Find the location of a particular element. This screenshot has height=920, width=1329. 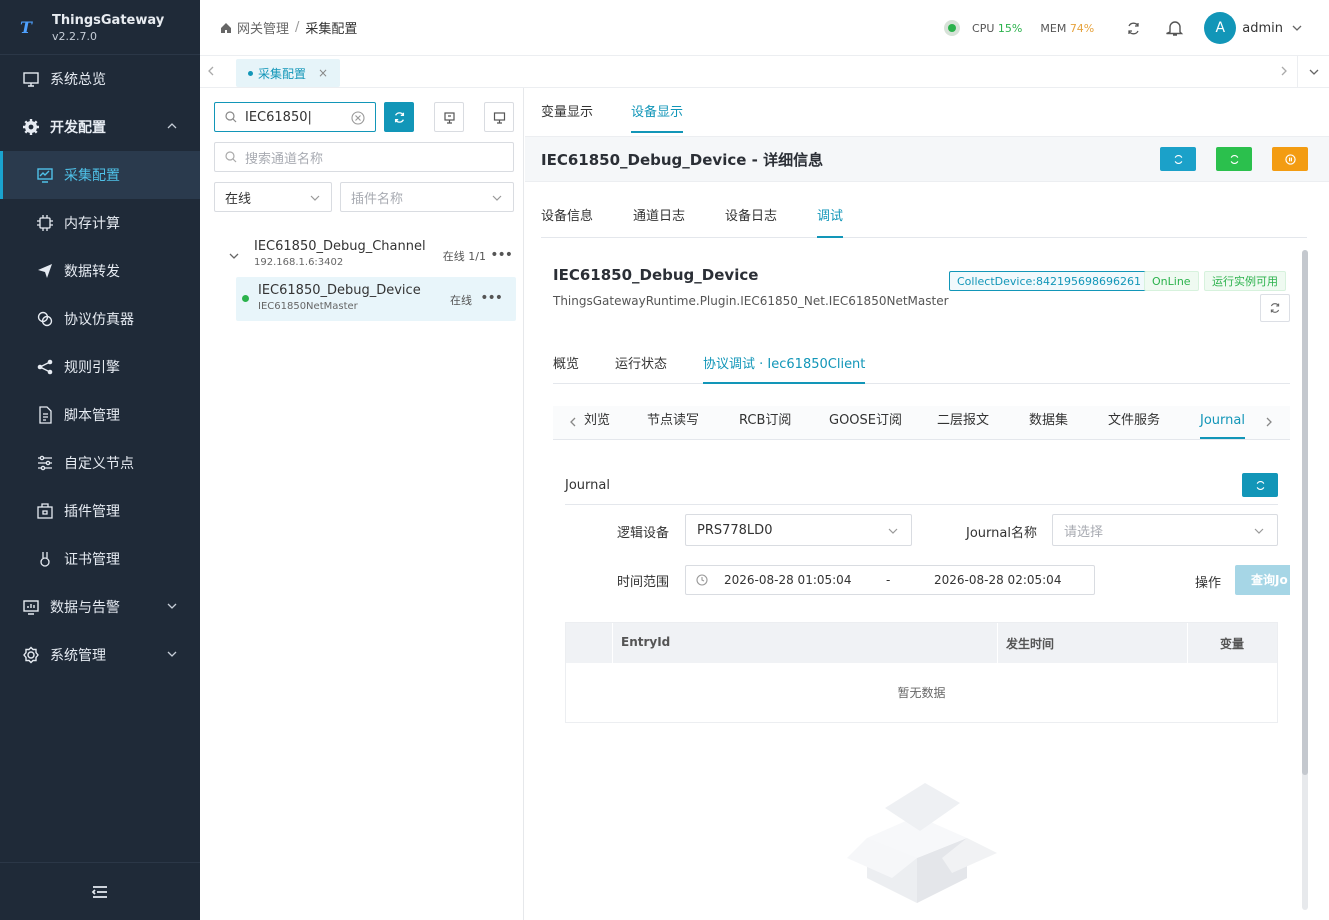

sidebar-item-system: 系统管理 is located at coordinates (100, 655).